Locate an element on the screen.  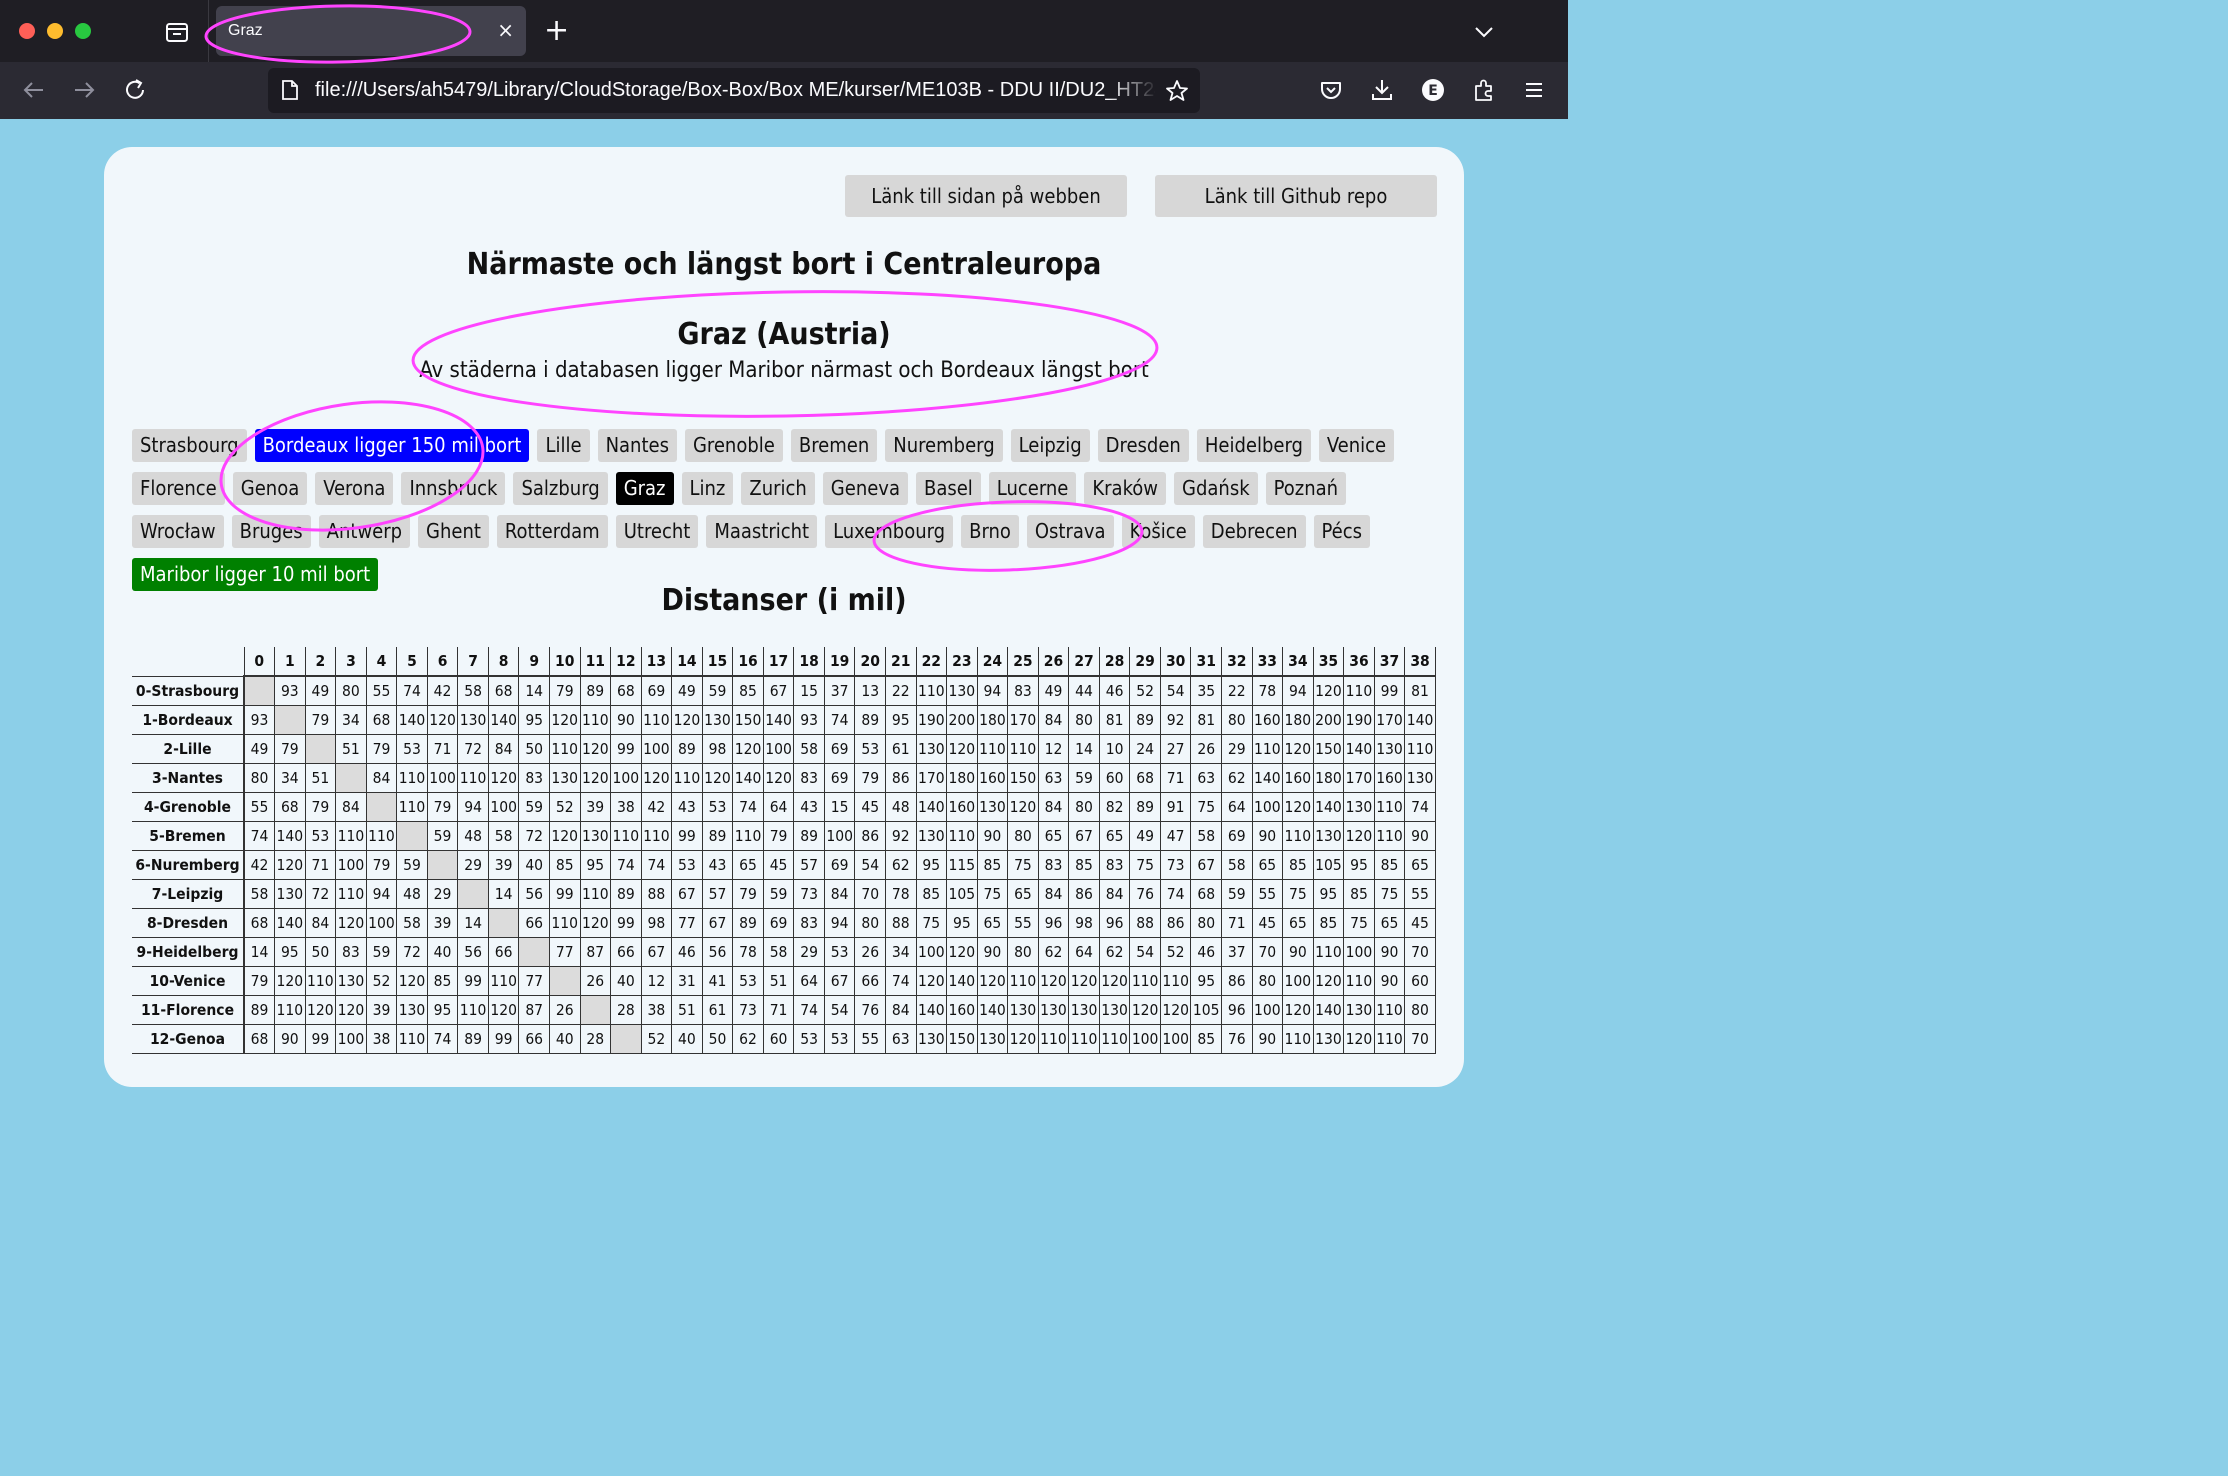
city-button: Grenoble is located at coordinates (733, 445).